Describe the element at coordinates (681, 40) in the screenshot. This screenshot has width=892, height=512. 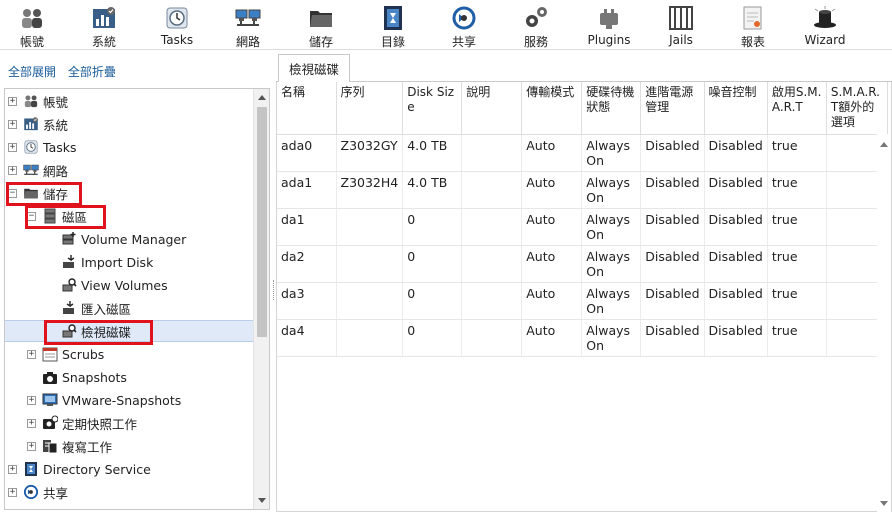
I see `toolbar-label: Jails` at that location.